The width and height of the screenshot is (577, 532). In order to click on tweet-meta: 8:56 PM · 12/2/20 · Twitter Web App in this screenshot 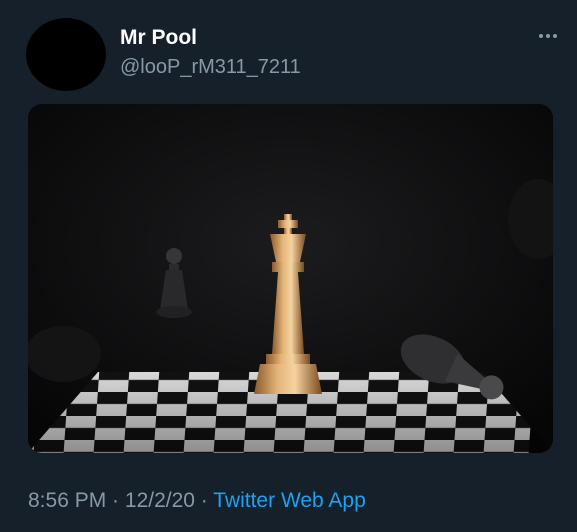, I will do `click(197, 501)`.